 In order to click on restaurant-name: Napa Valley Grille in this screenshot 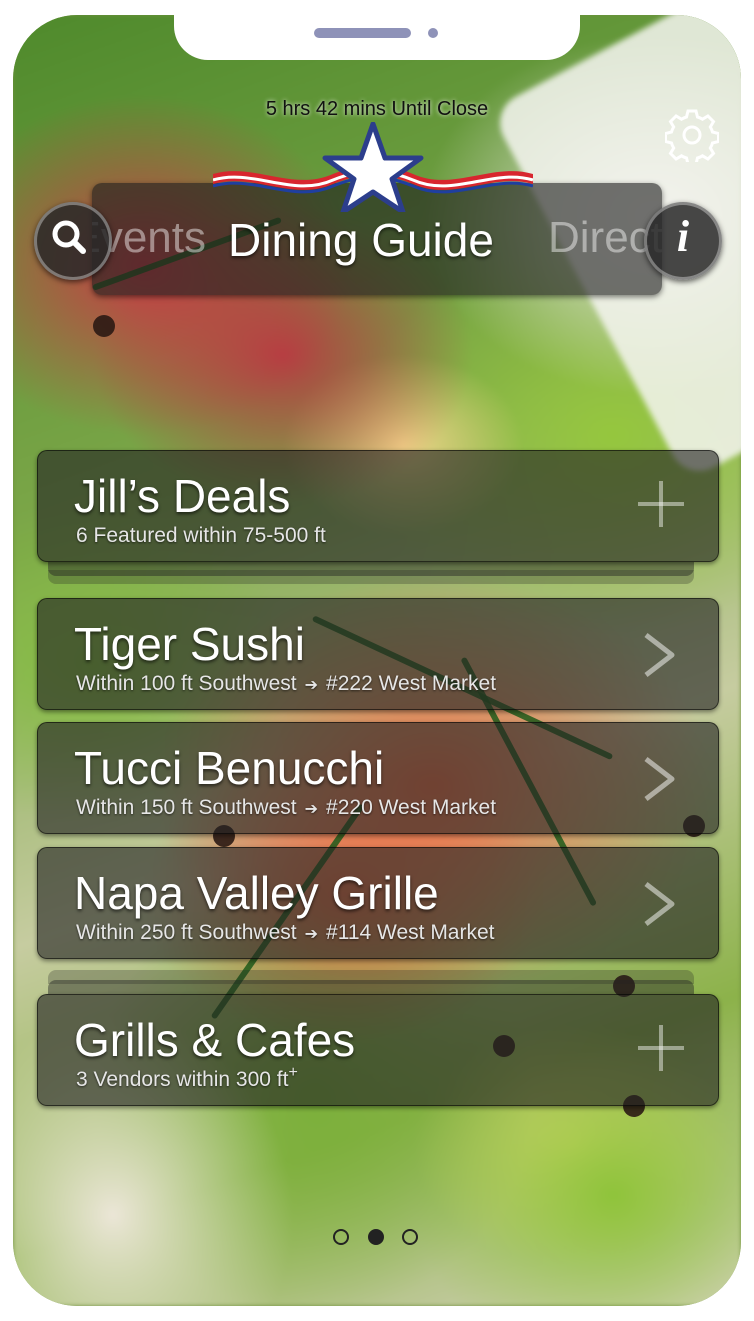, I will do `click(256, 893)`.